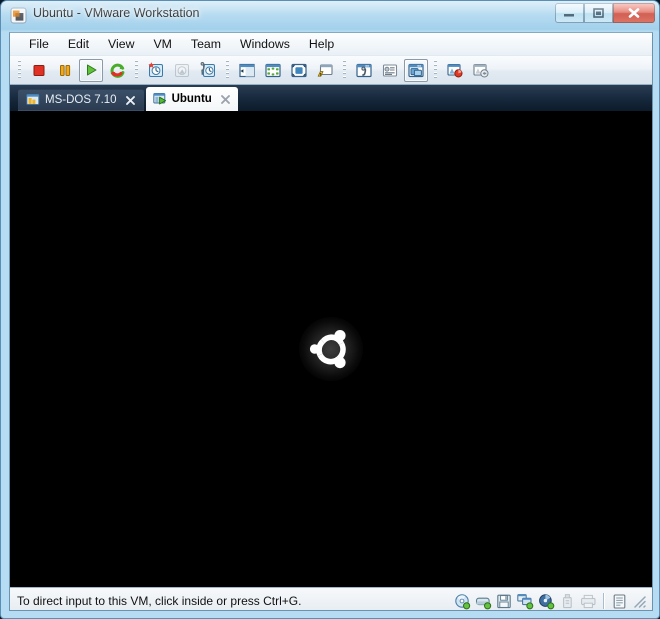 This screenshot has height=619, width=660. I want to click on maximize-button, so click(598, 13).